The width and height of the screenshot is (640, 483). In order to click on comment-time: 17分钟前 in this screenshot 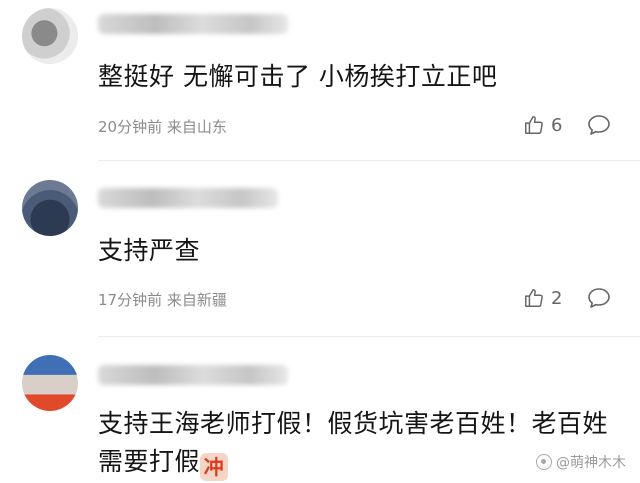, I will do `click(130, 300)`.